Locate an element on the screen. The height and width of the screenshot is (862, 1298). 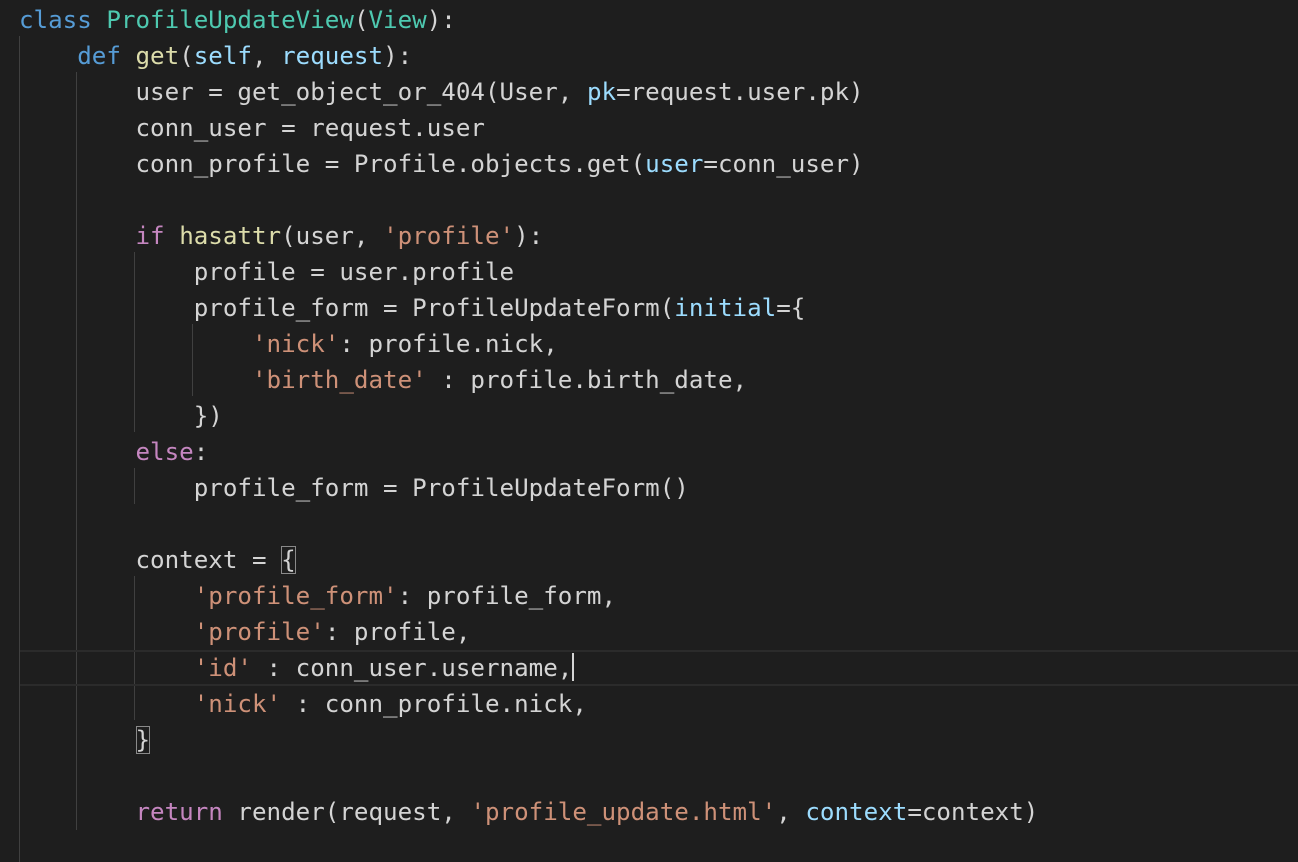
code-token: 'id' is located at coordinates (222, 668).